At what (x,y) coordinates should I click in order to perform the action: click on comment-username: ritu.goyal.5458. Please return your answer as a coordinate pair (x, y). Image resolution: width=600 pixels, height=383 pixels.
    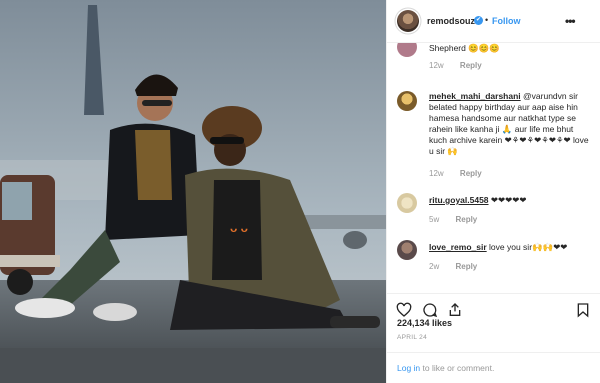
    Looking at the image, I should click on (459, 200).